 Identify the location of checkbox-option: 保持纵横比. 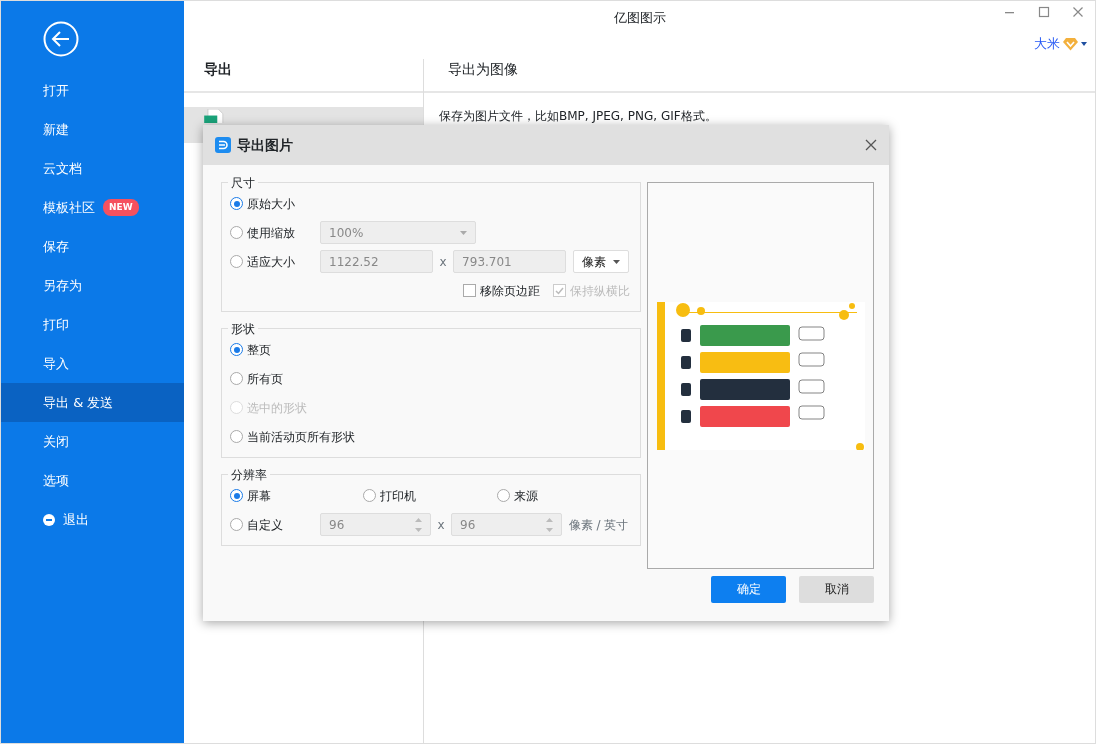
(591, 290).